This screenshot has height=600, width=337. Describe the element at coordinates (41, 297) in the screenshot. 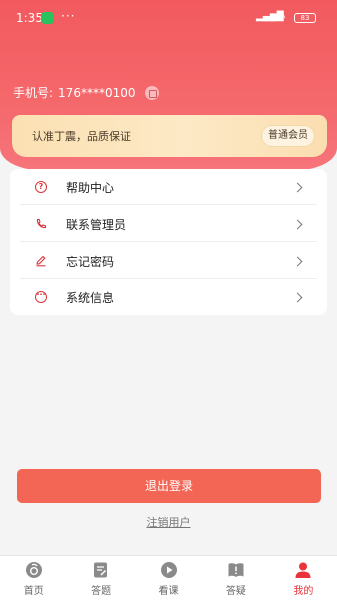

I see `info-dots-icon: ···` at that location.